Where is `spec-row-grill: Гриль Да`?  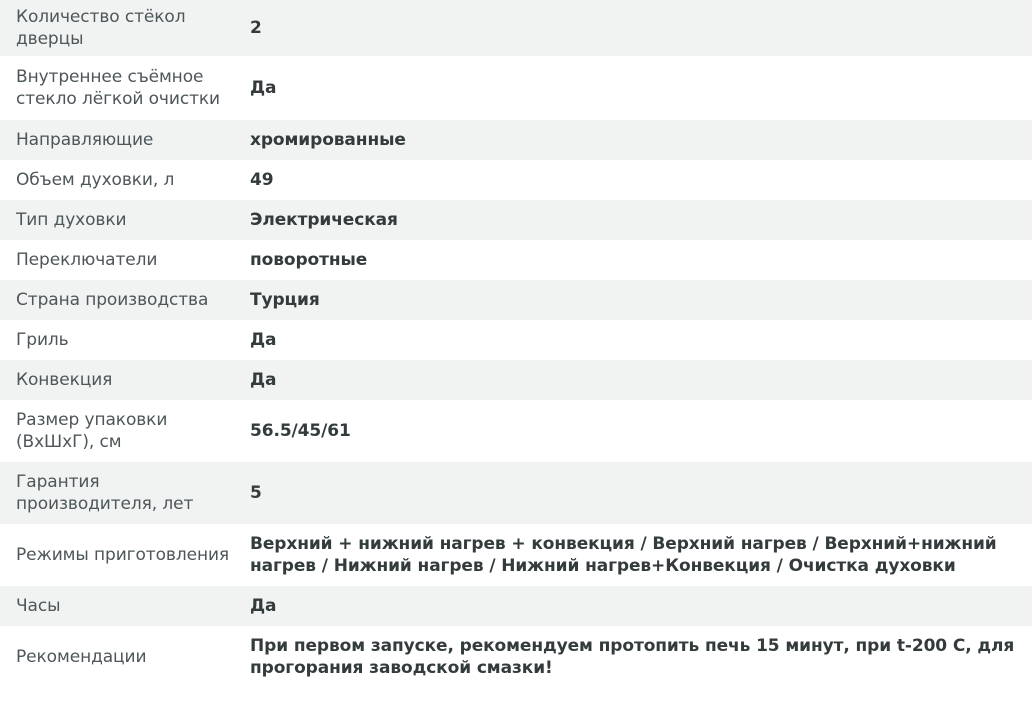 spec-row-grill: Гриль Да is located at coordinates (516, 340).